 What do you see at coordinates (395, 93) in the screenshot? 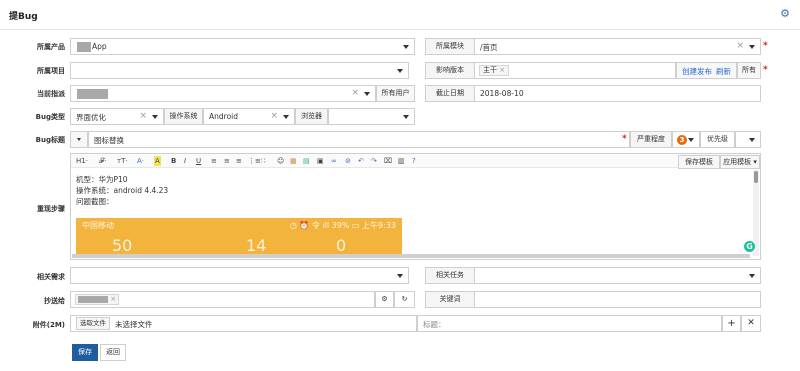
I see `all-users-button: 所有用户` at bounding box center [395, 93].